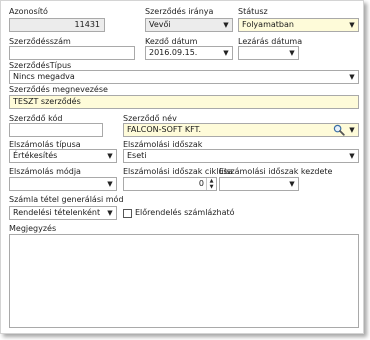  Describe the element at coordinates (63, 184) in the screenshot. I see `elszamolas-modja-select: ▼` at that location.